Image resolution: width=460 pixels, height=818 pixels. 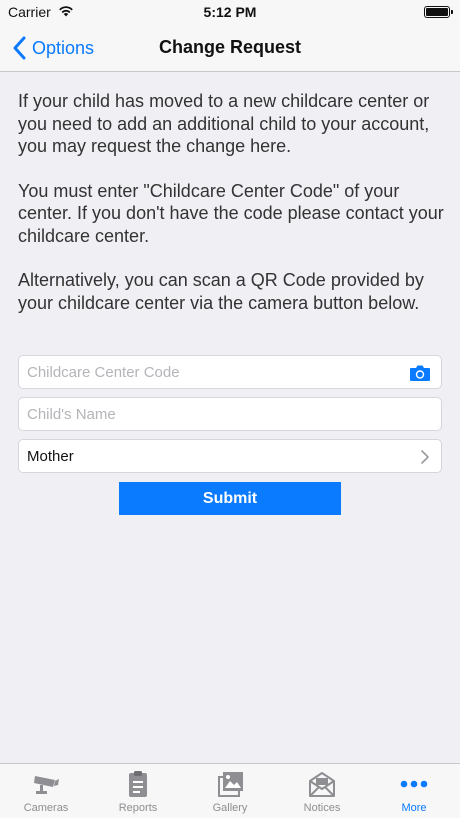 I want to click on camera-icon, so click(x=420, y=373).